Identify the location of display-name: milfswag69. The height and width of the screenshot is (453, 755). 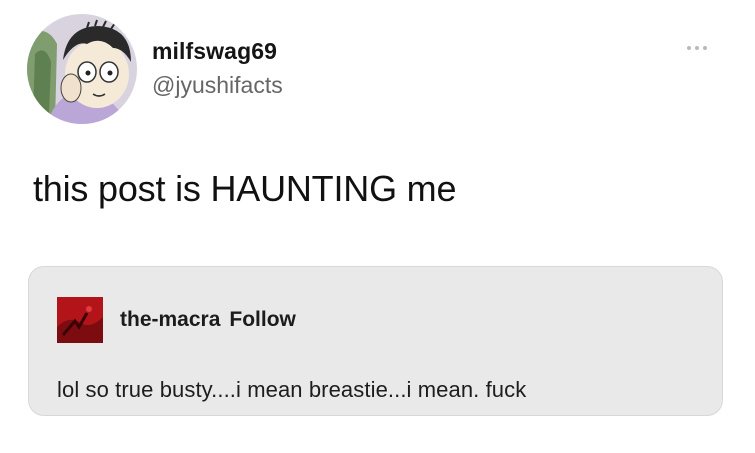
(214, 51).